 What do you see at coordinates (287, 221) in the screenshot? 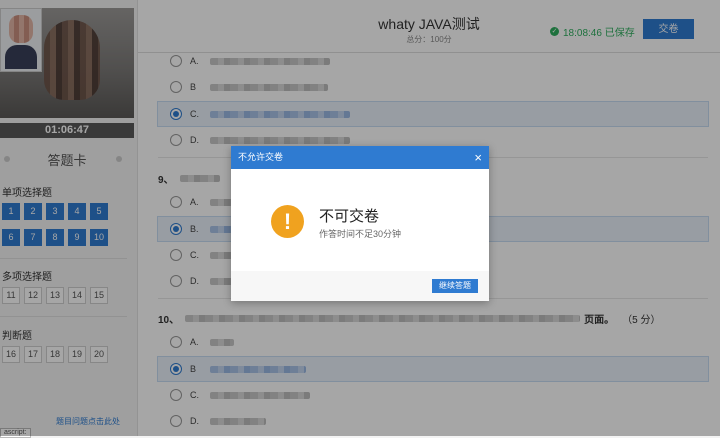
I see `warning-icon: !` at bounding box center [287, 221].